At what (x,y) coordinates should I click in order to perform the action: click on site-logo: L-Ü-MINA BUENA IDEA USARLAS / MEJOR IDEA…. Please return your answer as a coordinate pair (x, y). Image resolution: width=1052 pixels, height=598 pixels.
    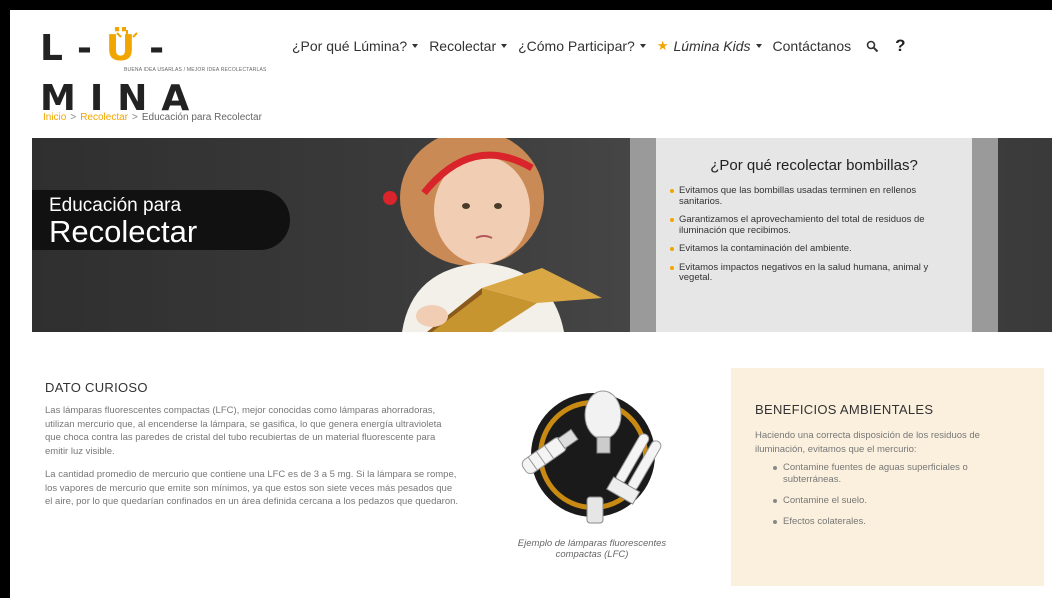
    Looking at the image, I should click on (160, 71).